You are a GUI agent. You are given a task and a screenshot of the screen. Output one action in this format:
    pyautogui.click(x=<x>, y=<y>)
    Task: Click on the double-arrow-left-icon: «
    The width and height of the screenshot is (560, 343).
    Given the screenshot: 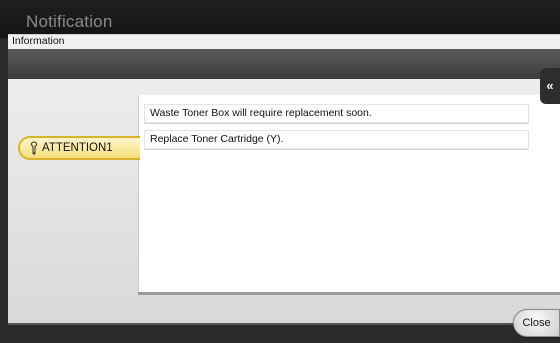 What is the action you would take?
    pyautogui.click(x=550, y=85)
    